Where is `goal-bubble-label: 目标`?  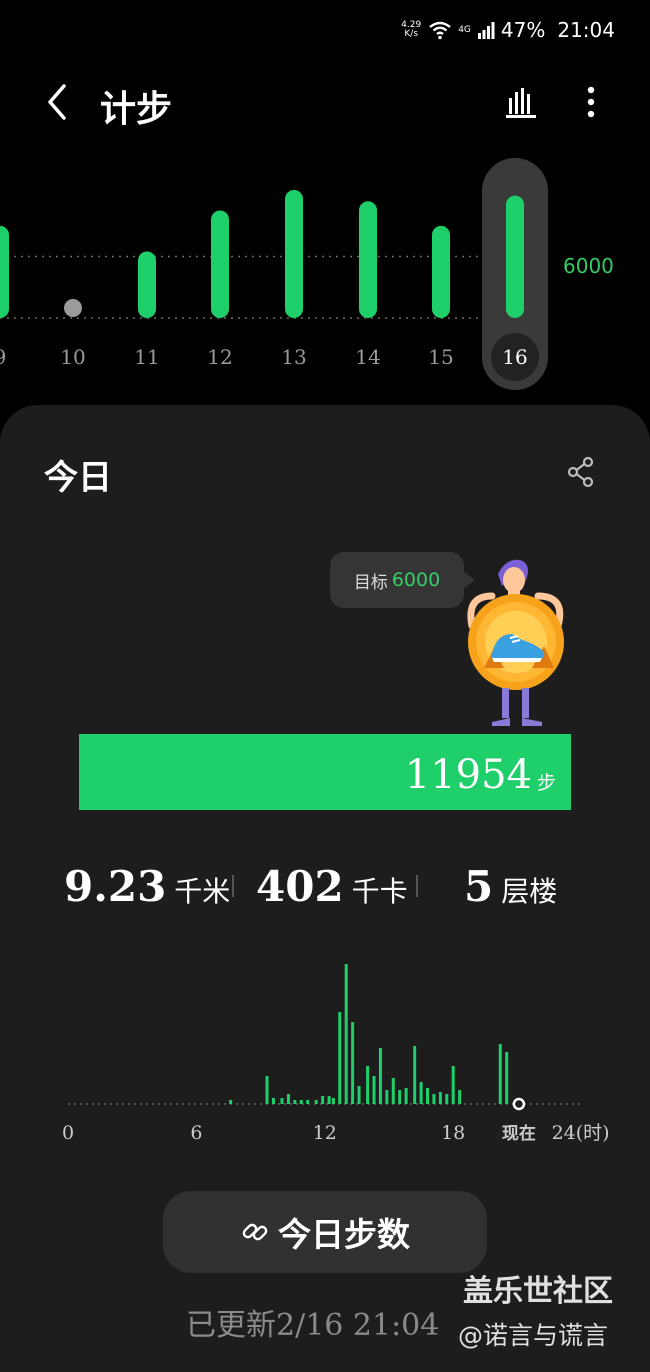 goal-bubble-label: 目标 is located at coordinates (370, 582).